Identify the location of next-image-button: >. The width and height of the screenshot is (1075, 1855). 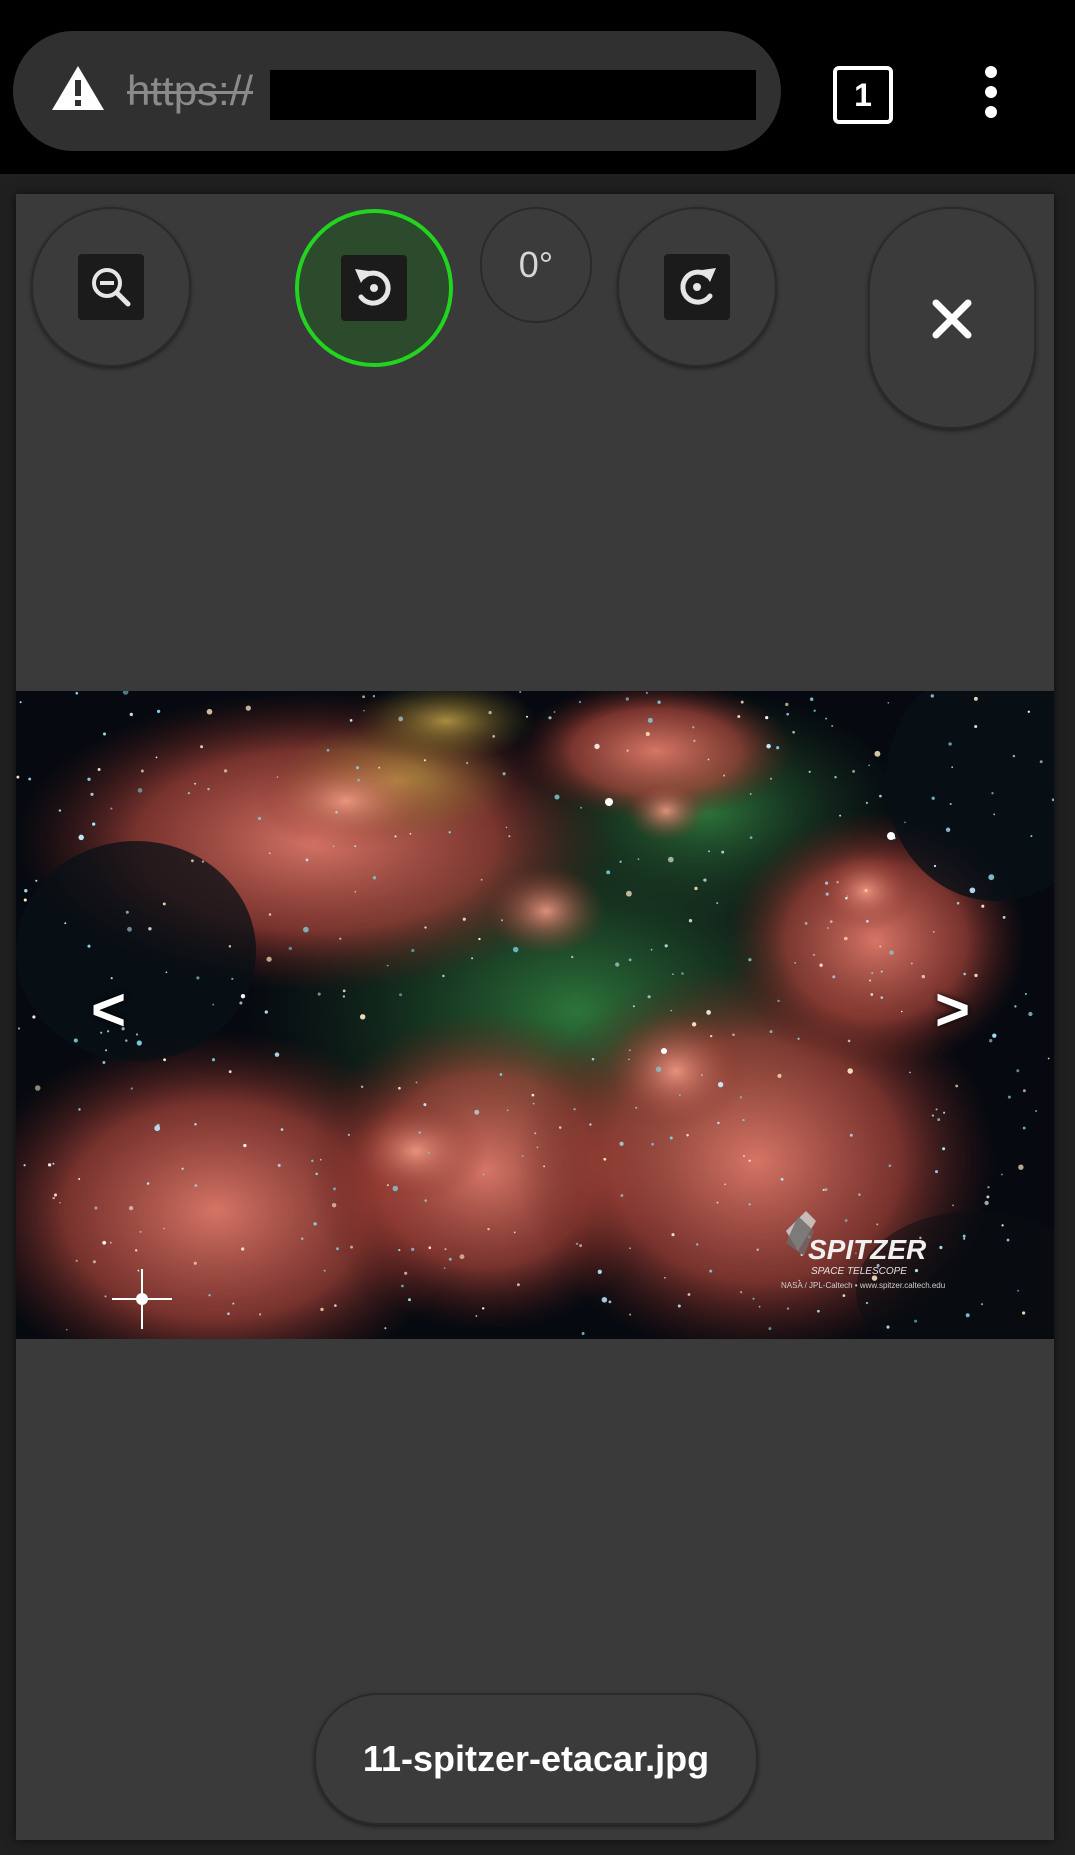
(952, 1010).